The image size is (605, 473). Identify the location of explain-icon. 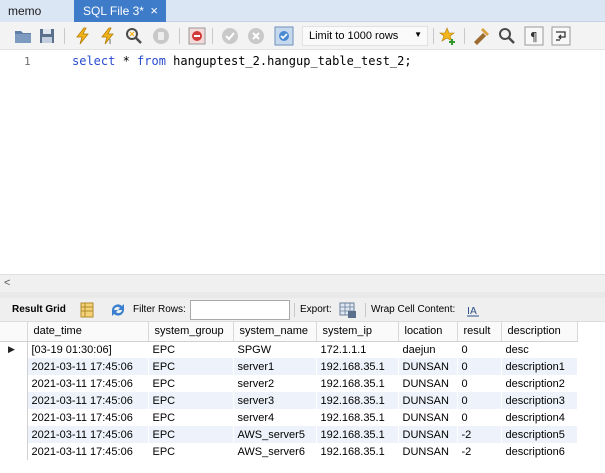
(134, 36).